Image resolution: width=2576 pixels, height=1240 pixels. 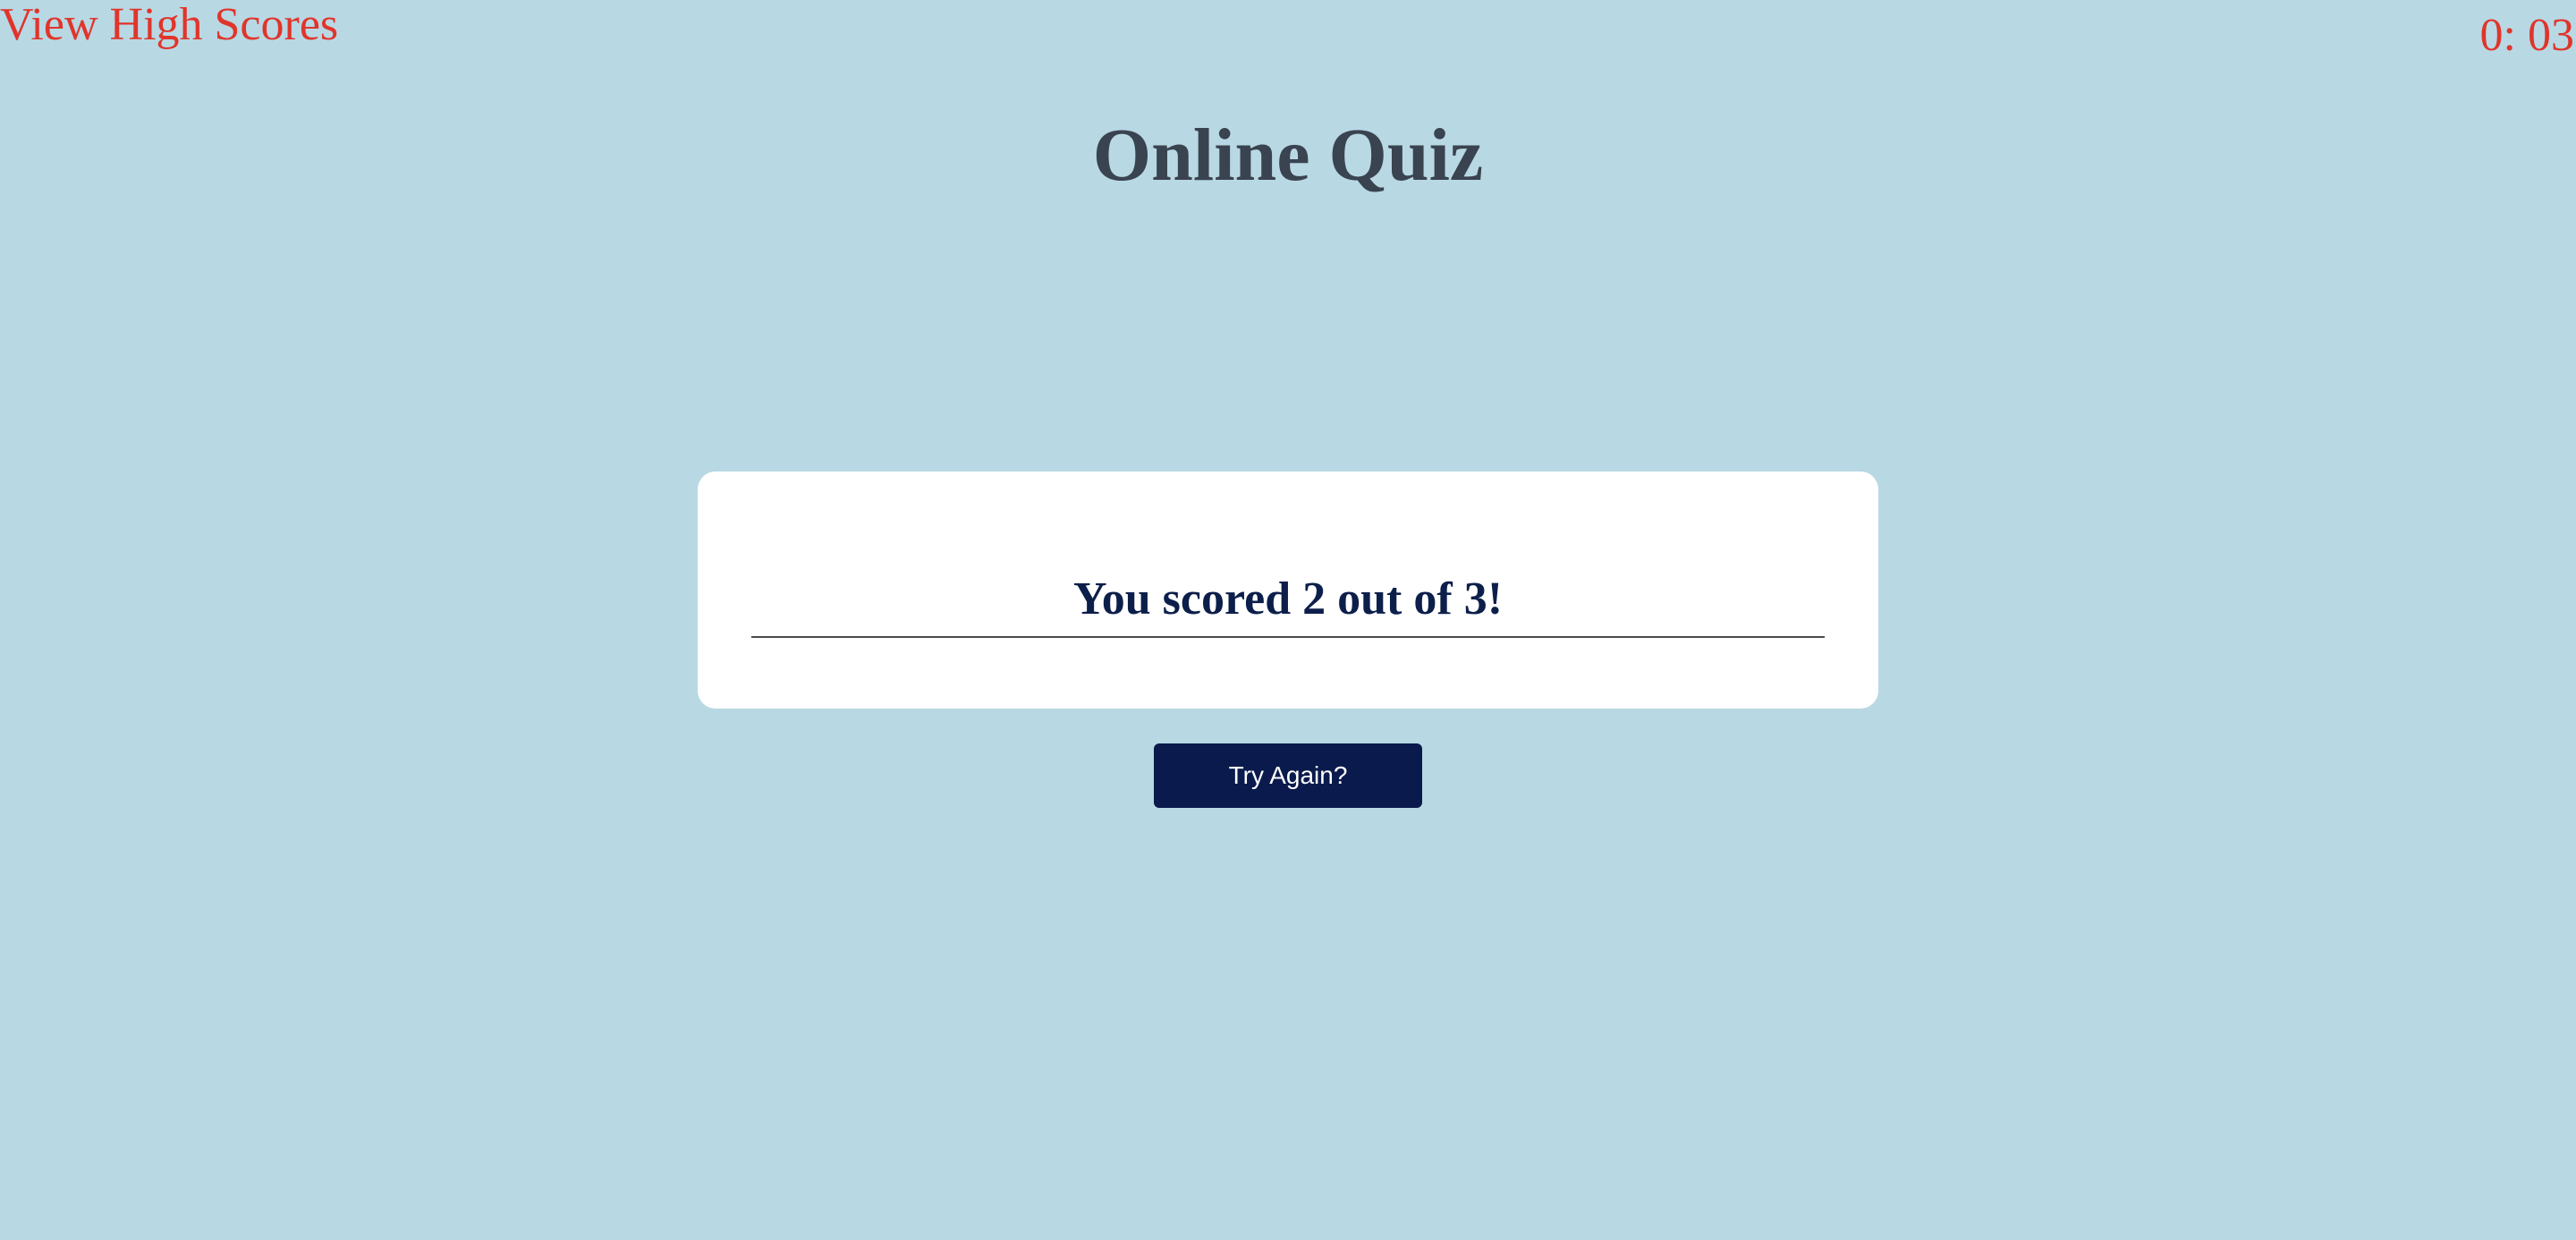 What do you see at coordinates (1288, 155) in the screenshot?
I see `page-title: Online Quiz` at bounding box center [1288, 155].